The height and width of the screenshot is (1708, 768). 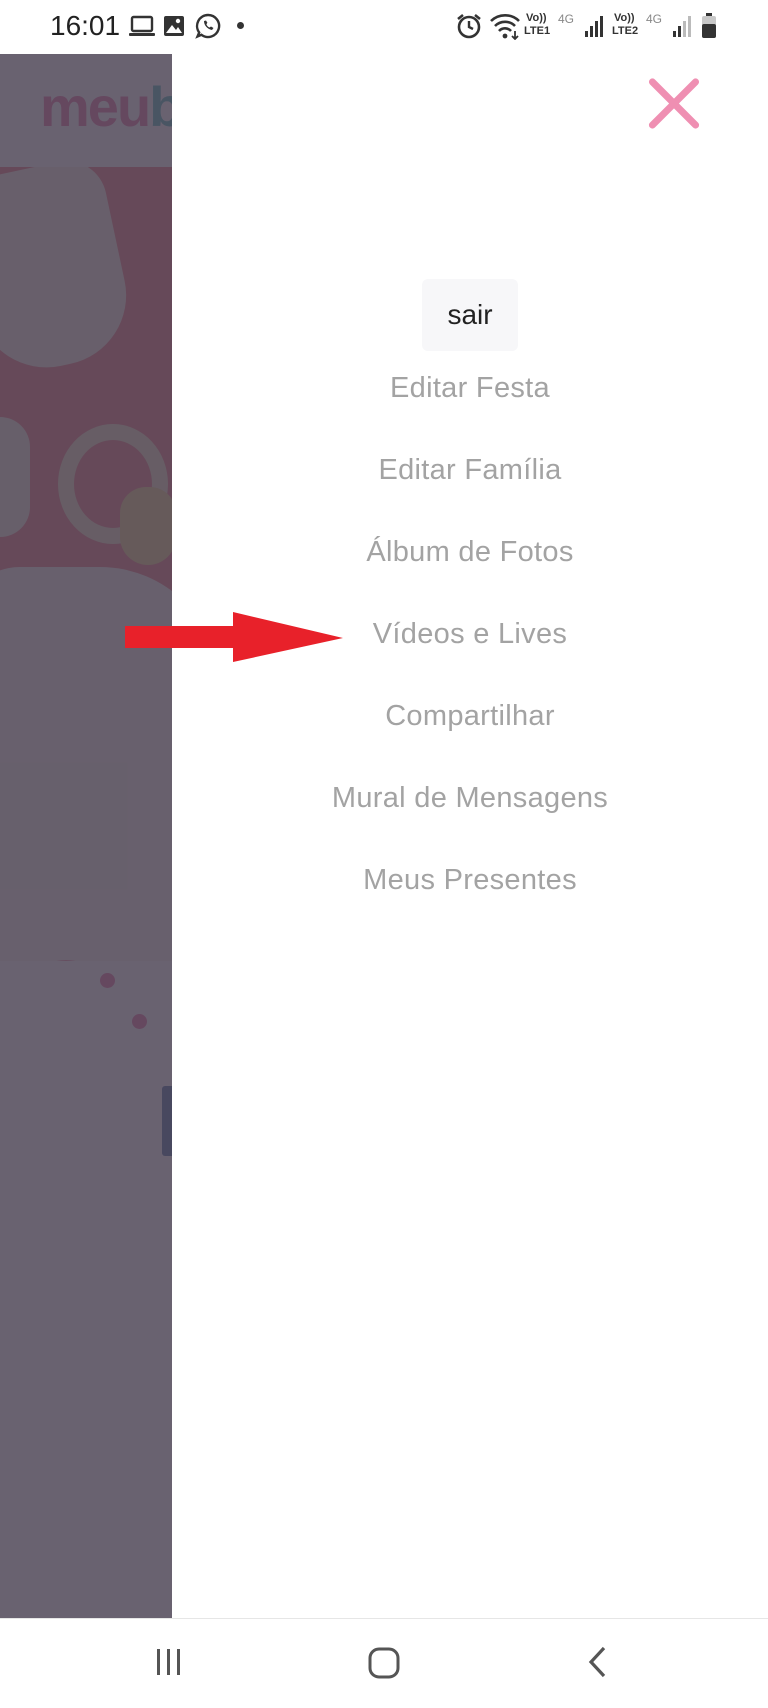 I want to click on home-icon, so click(x=384, y=1663).